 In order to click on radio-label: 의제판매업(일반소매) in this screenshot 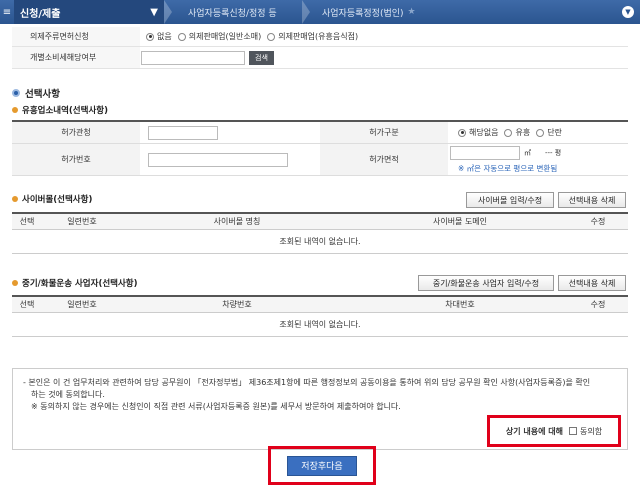, I will do `click(225, 36)`.